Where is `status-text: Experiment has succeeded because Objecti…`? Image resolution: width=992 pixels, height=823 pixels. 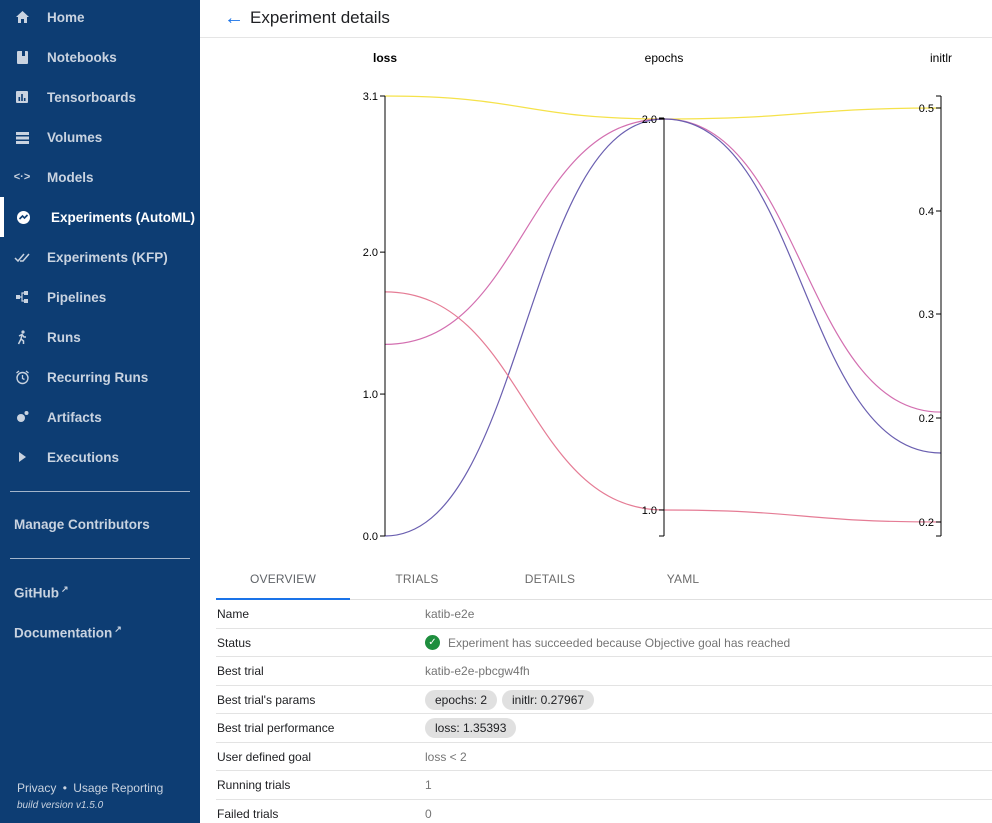
status-text: Experiment has succeeded because Objecti… is located at coordinates (619, 642).